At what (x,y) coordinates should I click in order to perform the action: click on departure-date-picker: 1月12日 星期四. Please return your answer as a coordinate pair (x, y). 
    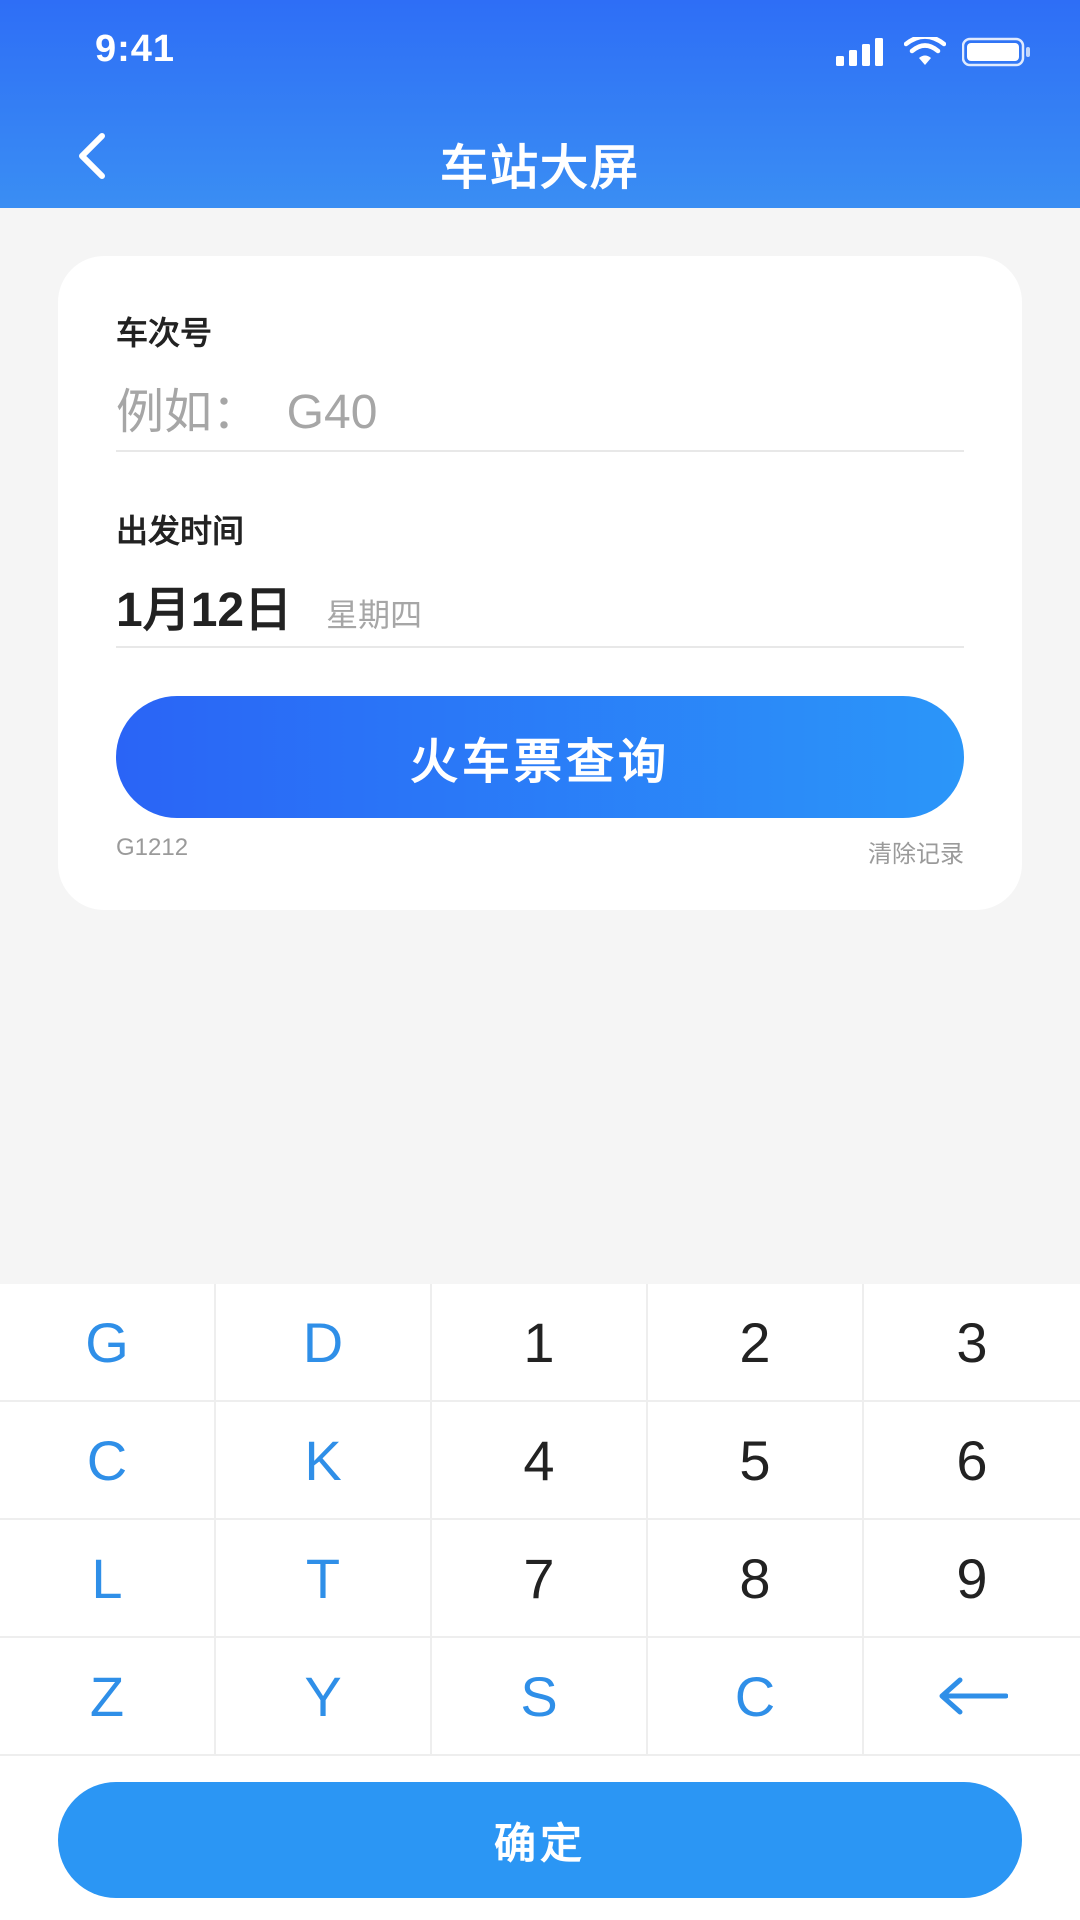
    Looking at the image, I should click on (269, 610).